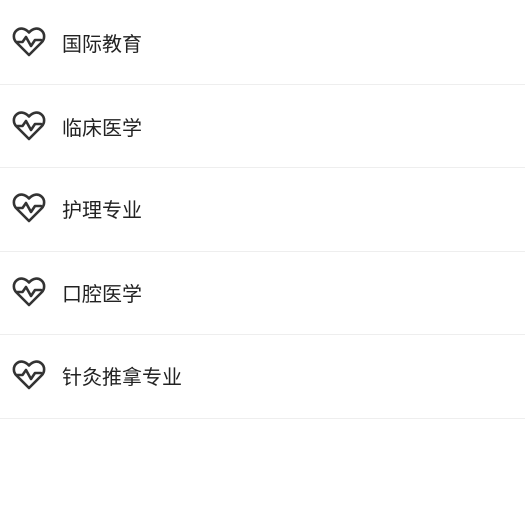  I want to click on list-item-label: 护理专业, so click(102, 210).